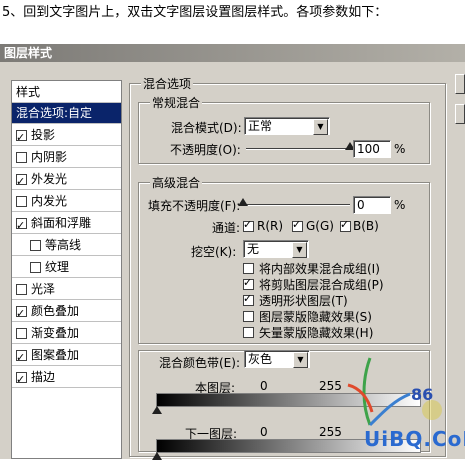 Image resolution: width=465 pixels, height=460 pixels. I want to click on sidebar-item-0: 混合选项:自定, so click(66, 113).